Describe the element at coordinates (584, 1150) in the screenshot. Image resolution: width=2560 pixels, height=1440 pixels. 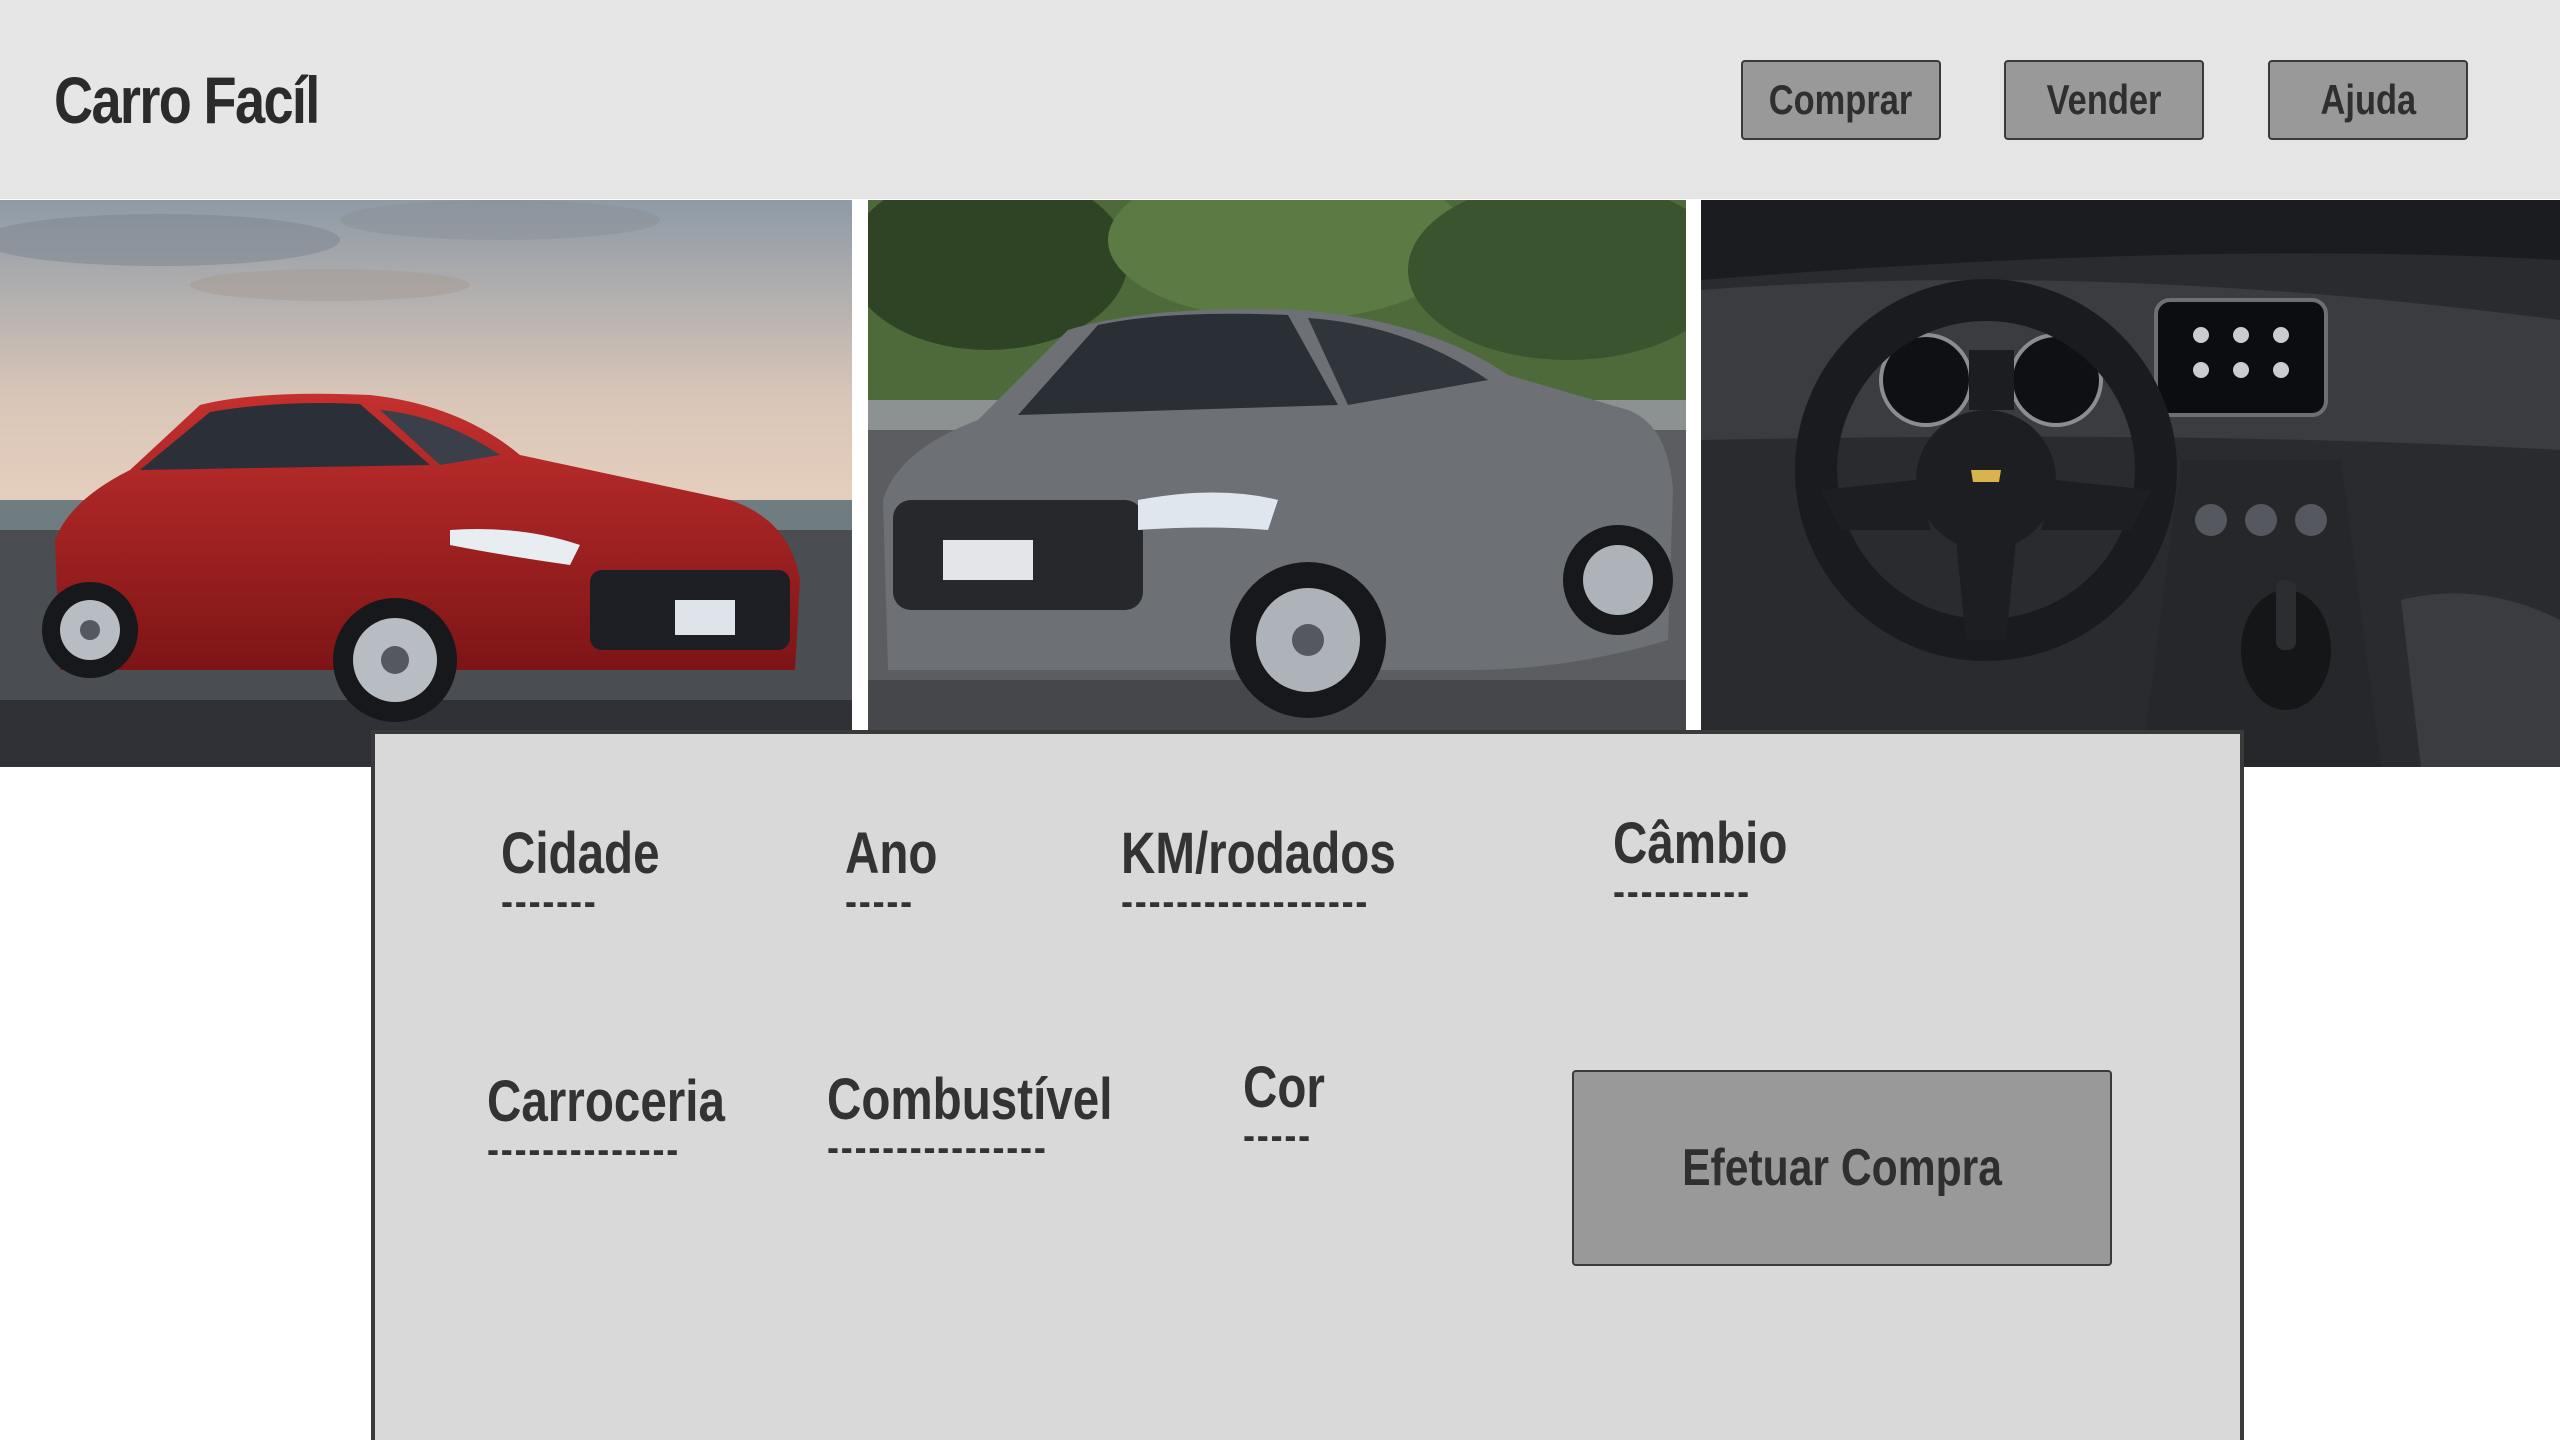
I see `body-value: --------------` at that location.